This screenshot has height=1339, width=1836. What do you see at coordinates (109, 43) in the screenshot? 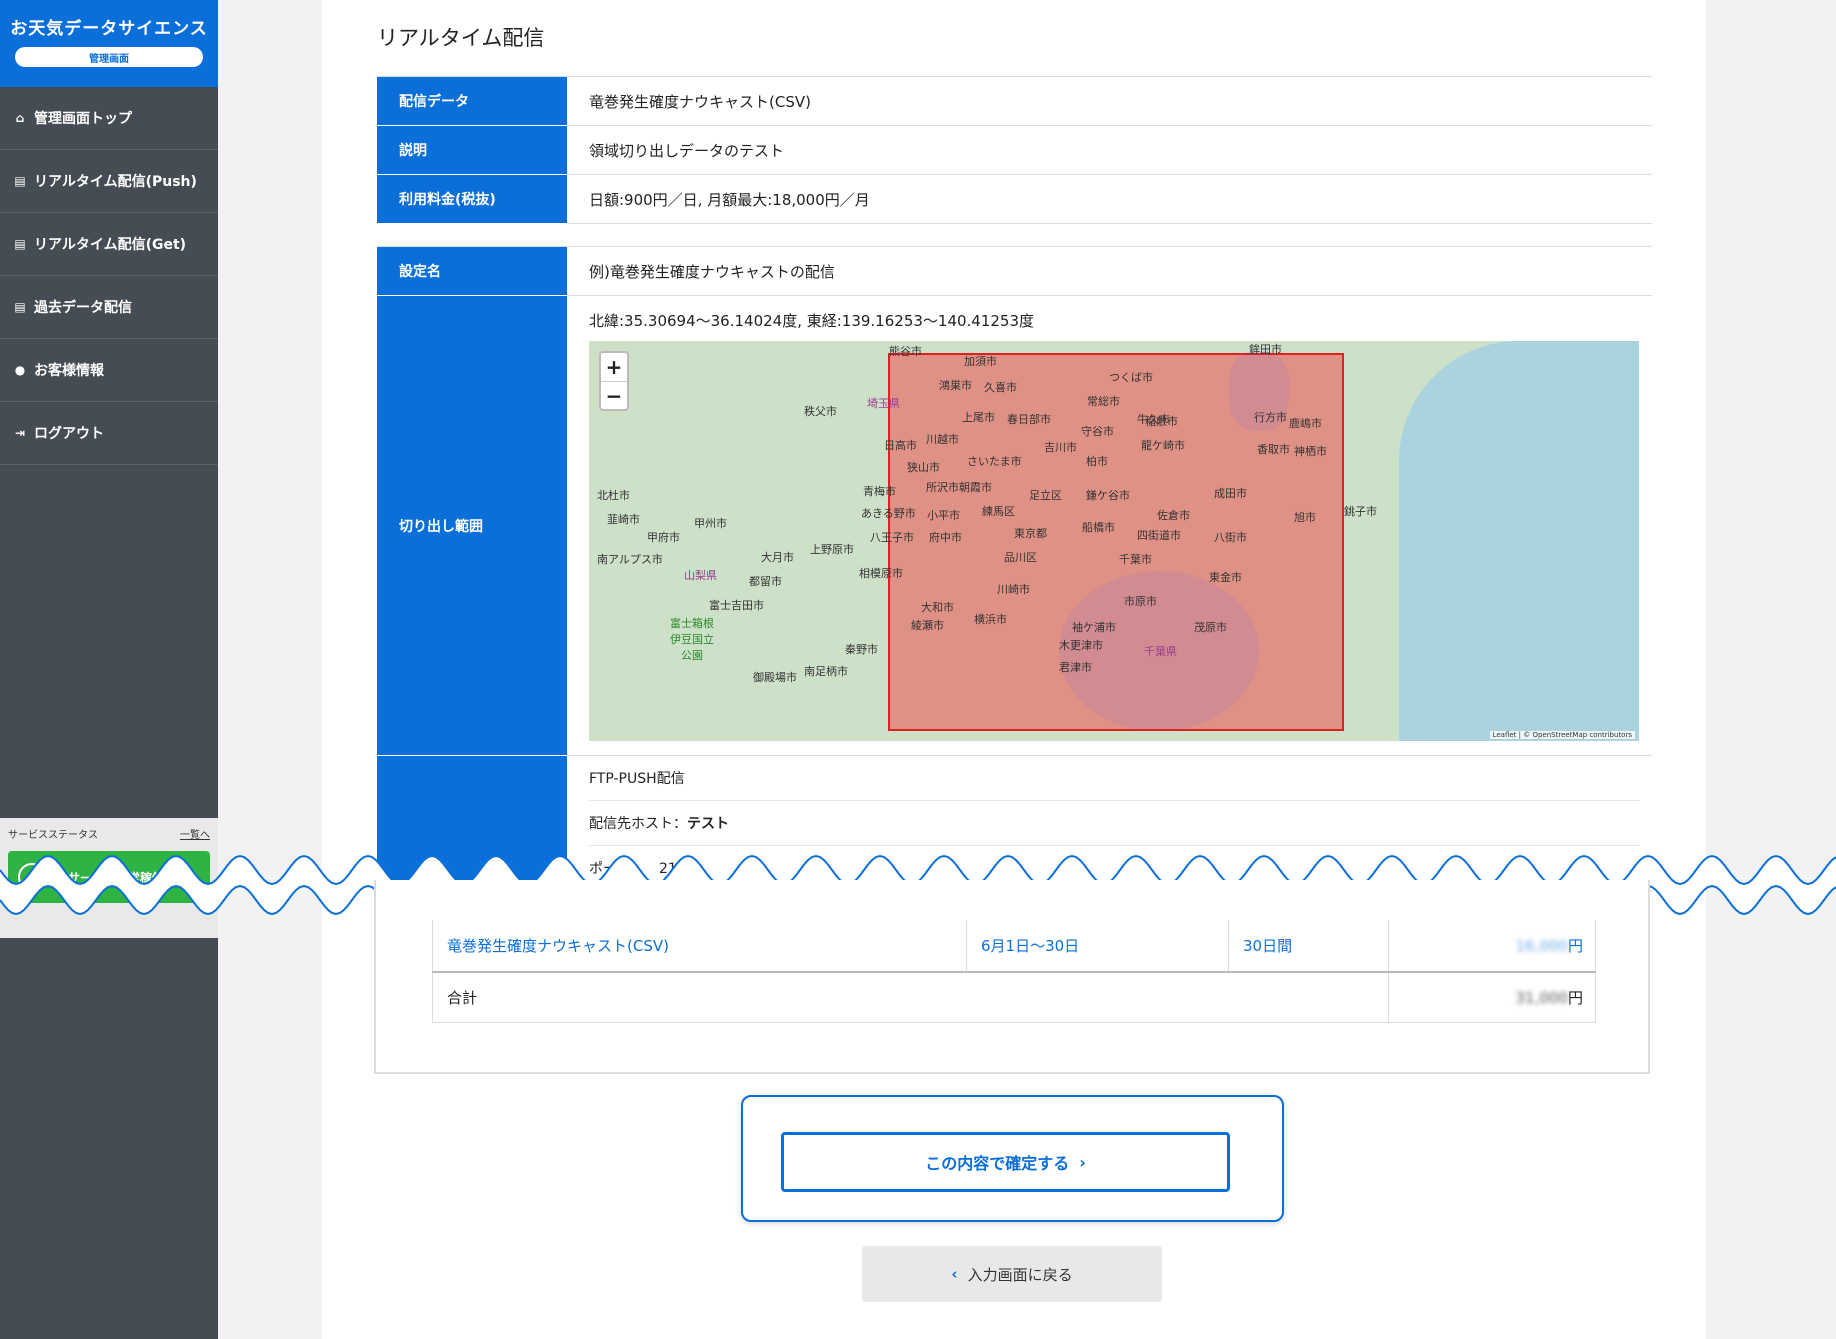
I see `brand-header: お天気データサイエンス 管理画面` at bounding box center [109, 43].